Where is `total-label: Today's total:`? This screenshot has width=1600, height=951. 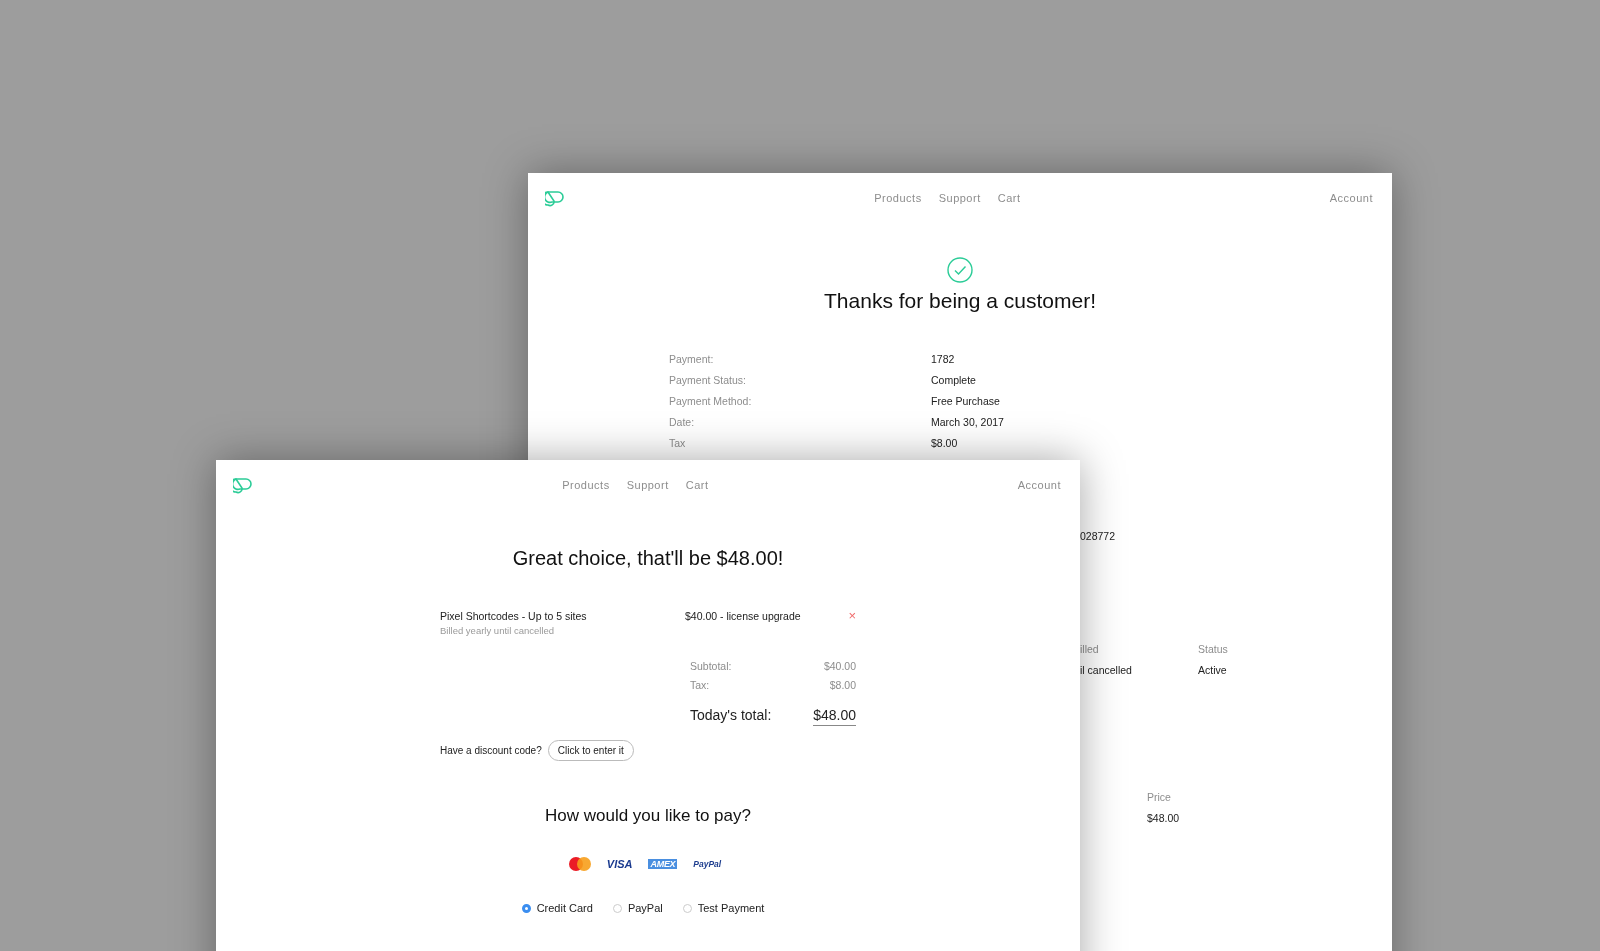
total-label: Today's total: is located at coordinates (731, 715).